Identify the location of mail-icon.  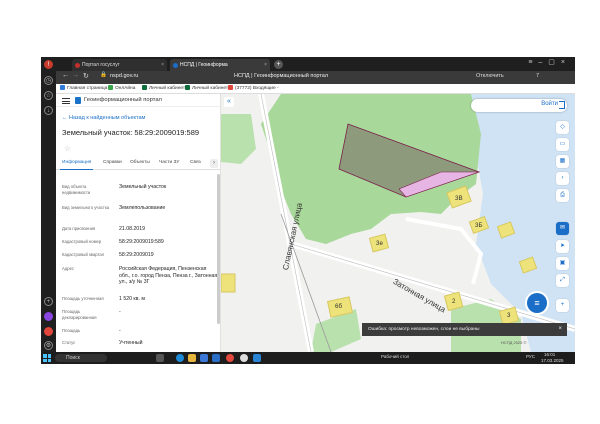
(216, 358).